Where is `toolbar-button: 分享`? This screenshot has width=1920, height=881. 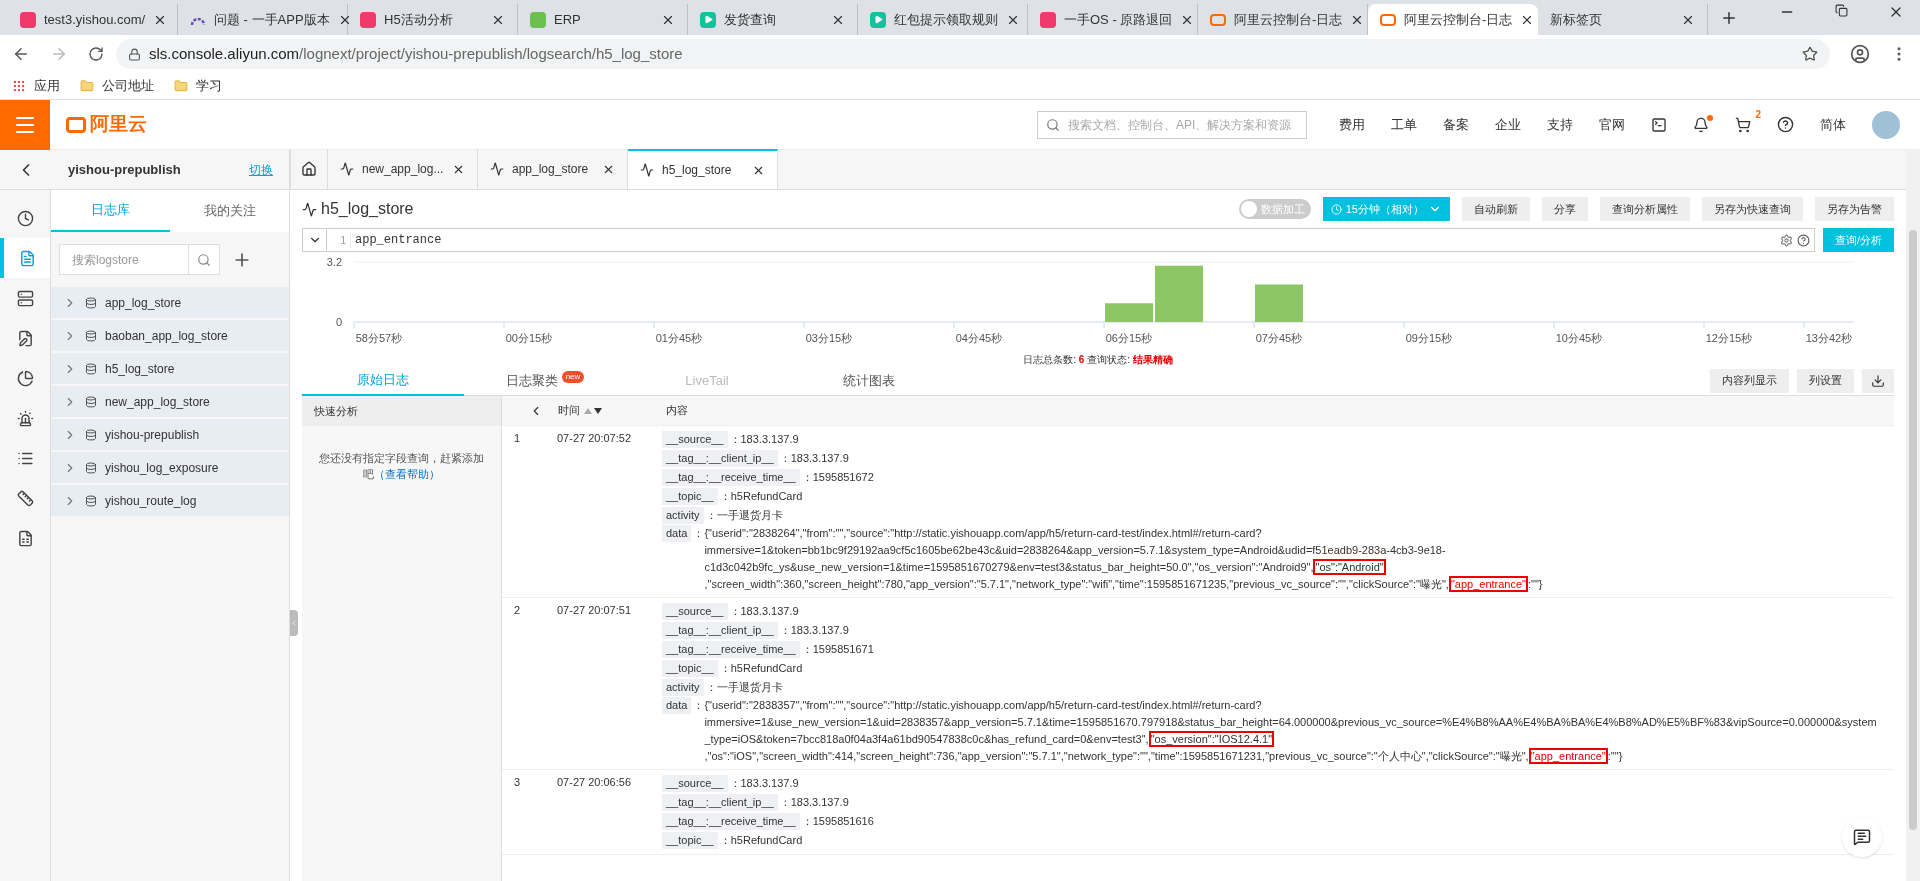 toolbar-button: 分享 is located at coordinates (1565, 209).